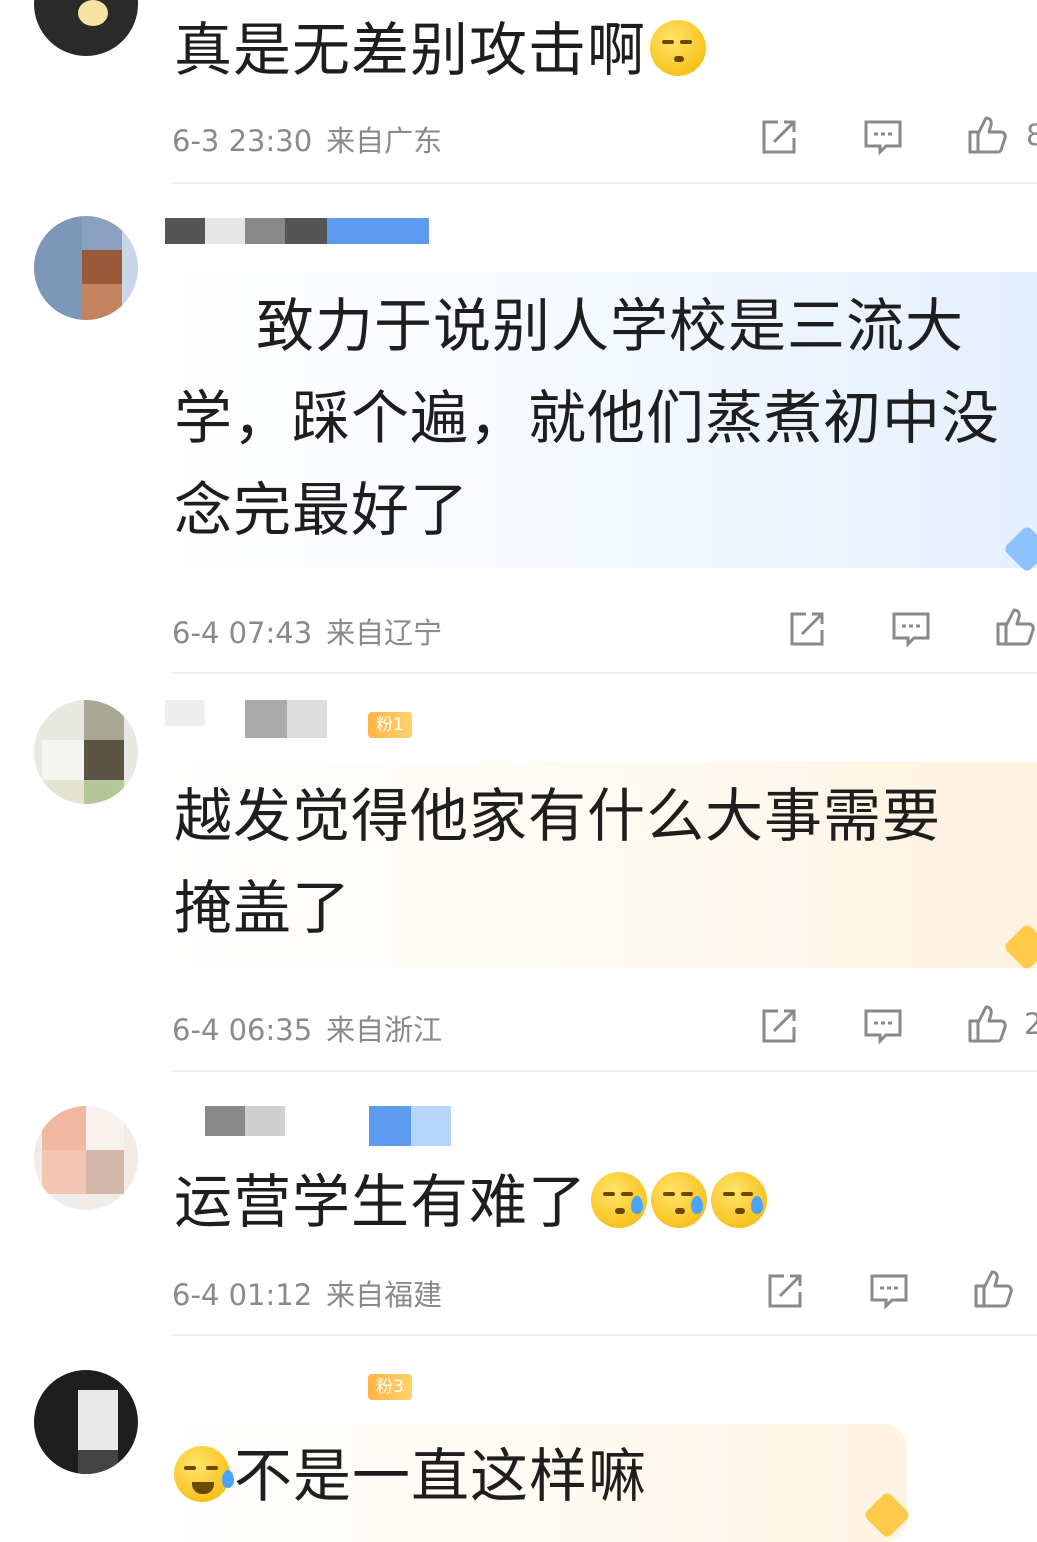  I want to click on comment-location: 来自福建, so click(384, 1295).